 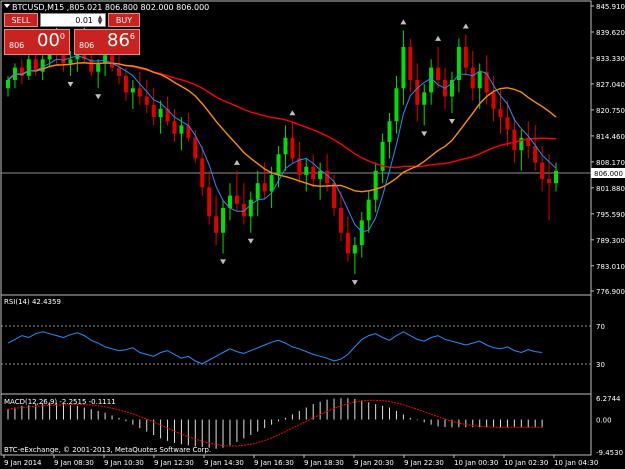 I want to click on time-tick-label: 9 Jan 12:30, so click(x=174, y=463).